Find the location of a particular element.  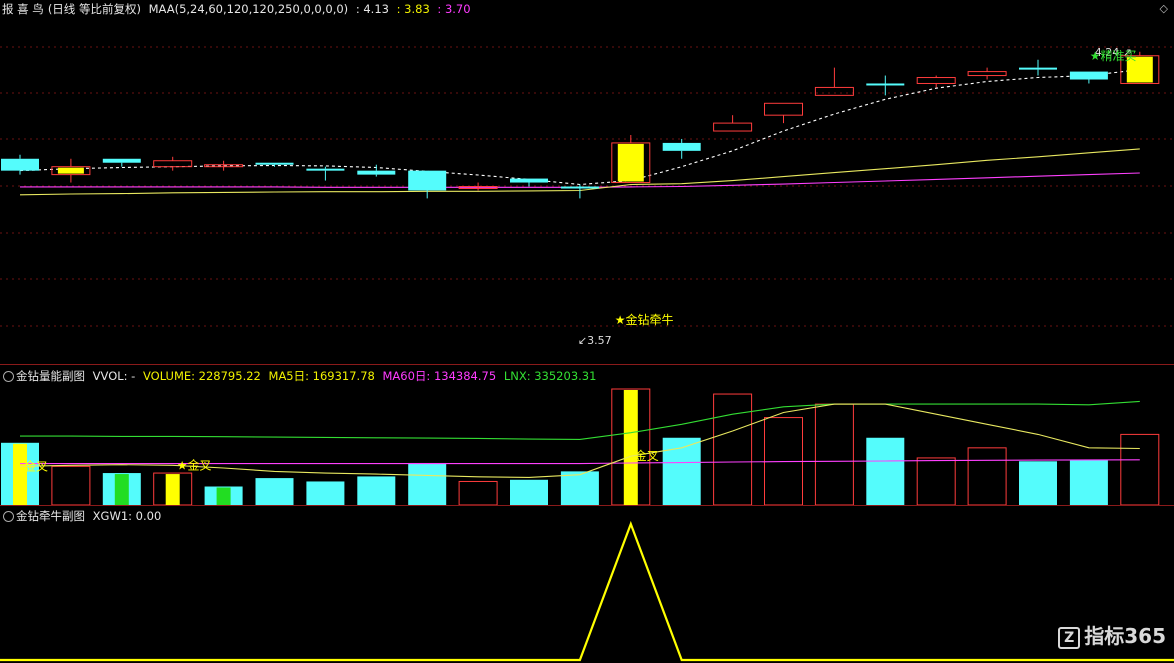

ma5-value: MA5日: 169317.78 is located at coordinates (321, 376).